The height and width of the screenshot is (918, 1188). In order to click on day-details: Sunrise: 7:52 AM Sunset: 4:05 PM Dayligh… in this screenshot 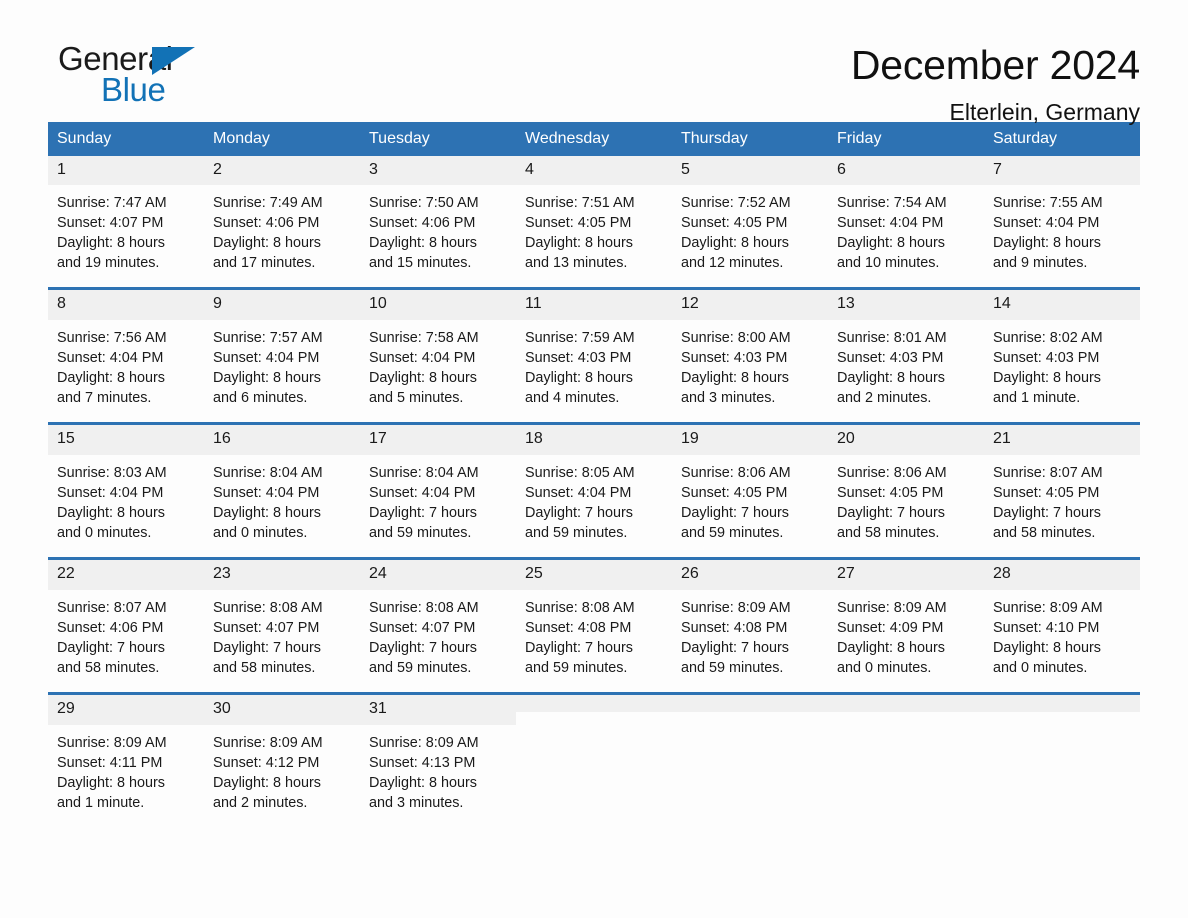, I will do `click(750, 236)`.